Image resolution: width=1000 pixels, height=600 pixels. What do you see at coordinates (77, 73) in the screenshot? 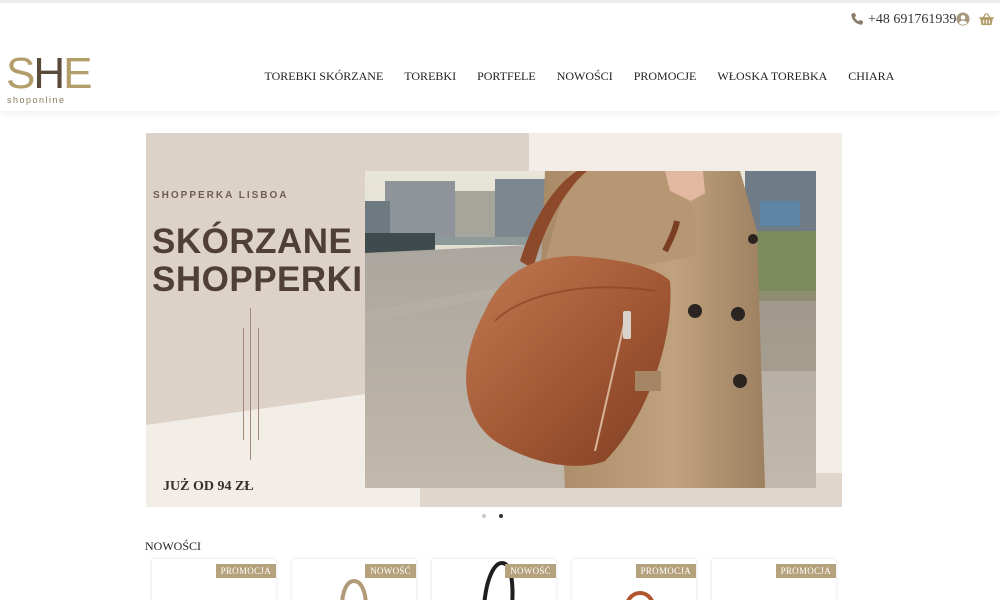
I see `logo-letter-e: E` at bounding box center [77, 73].